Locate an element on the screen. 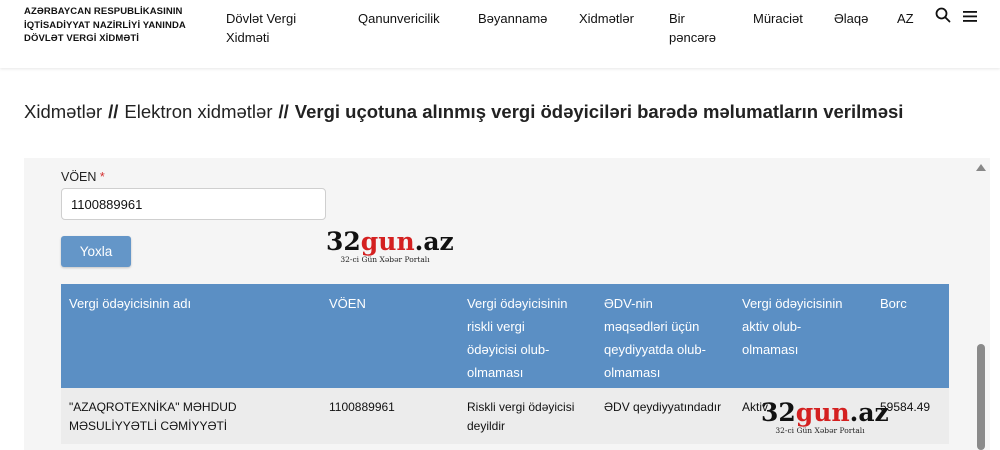  hamburger-menu-icon is located at coordinates (970, 18).